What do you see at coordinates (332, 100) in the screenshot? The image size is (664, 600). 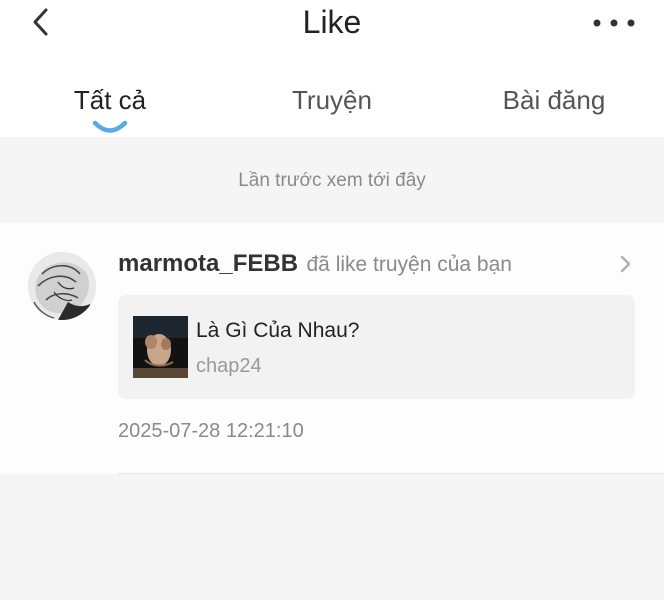 I see `tab-stories: Truyện` at bounding box center [332, 100].